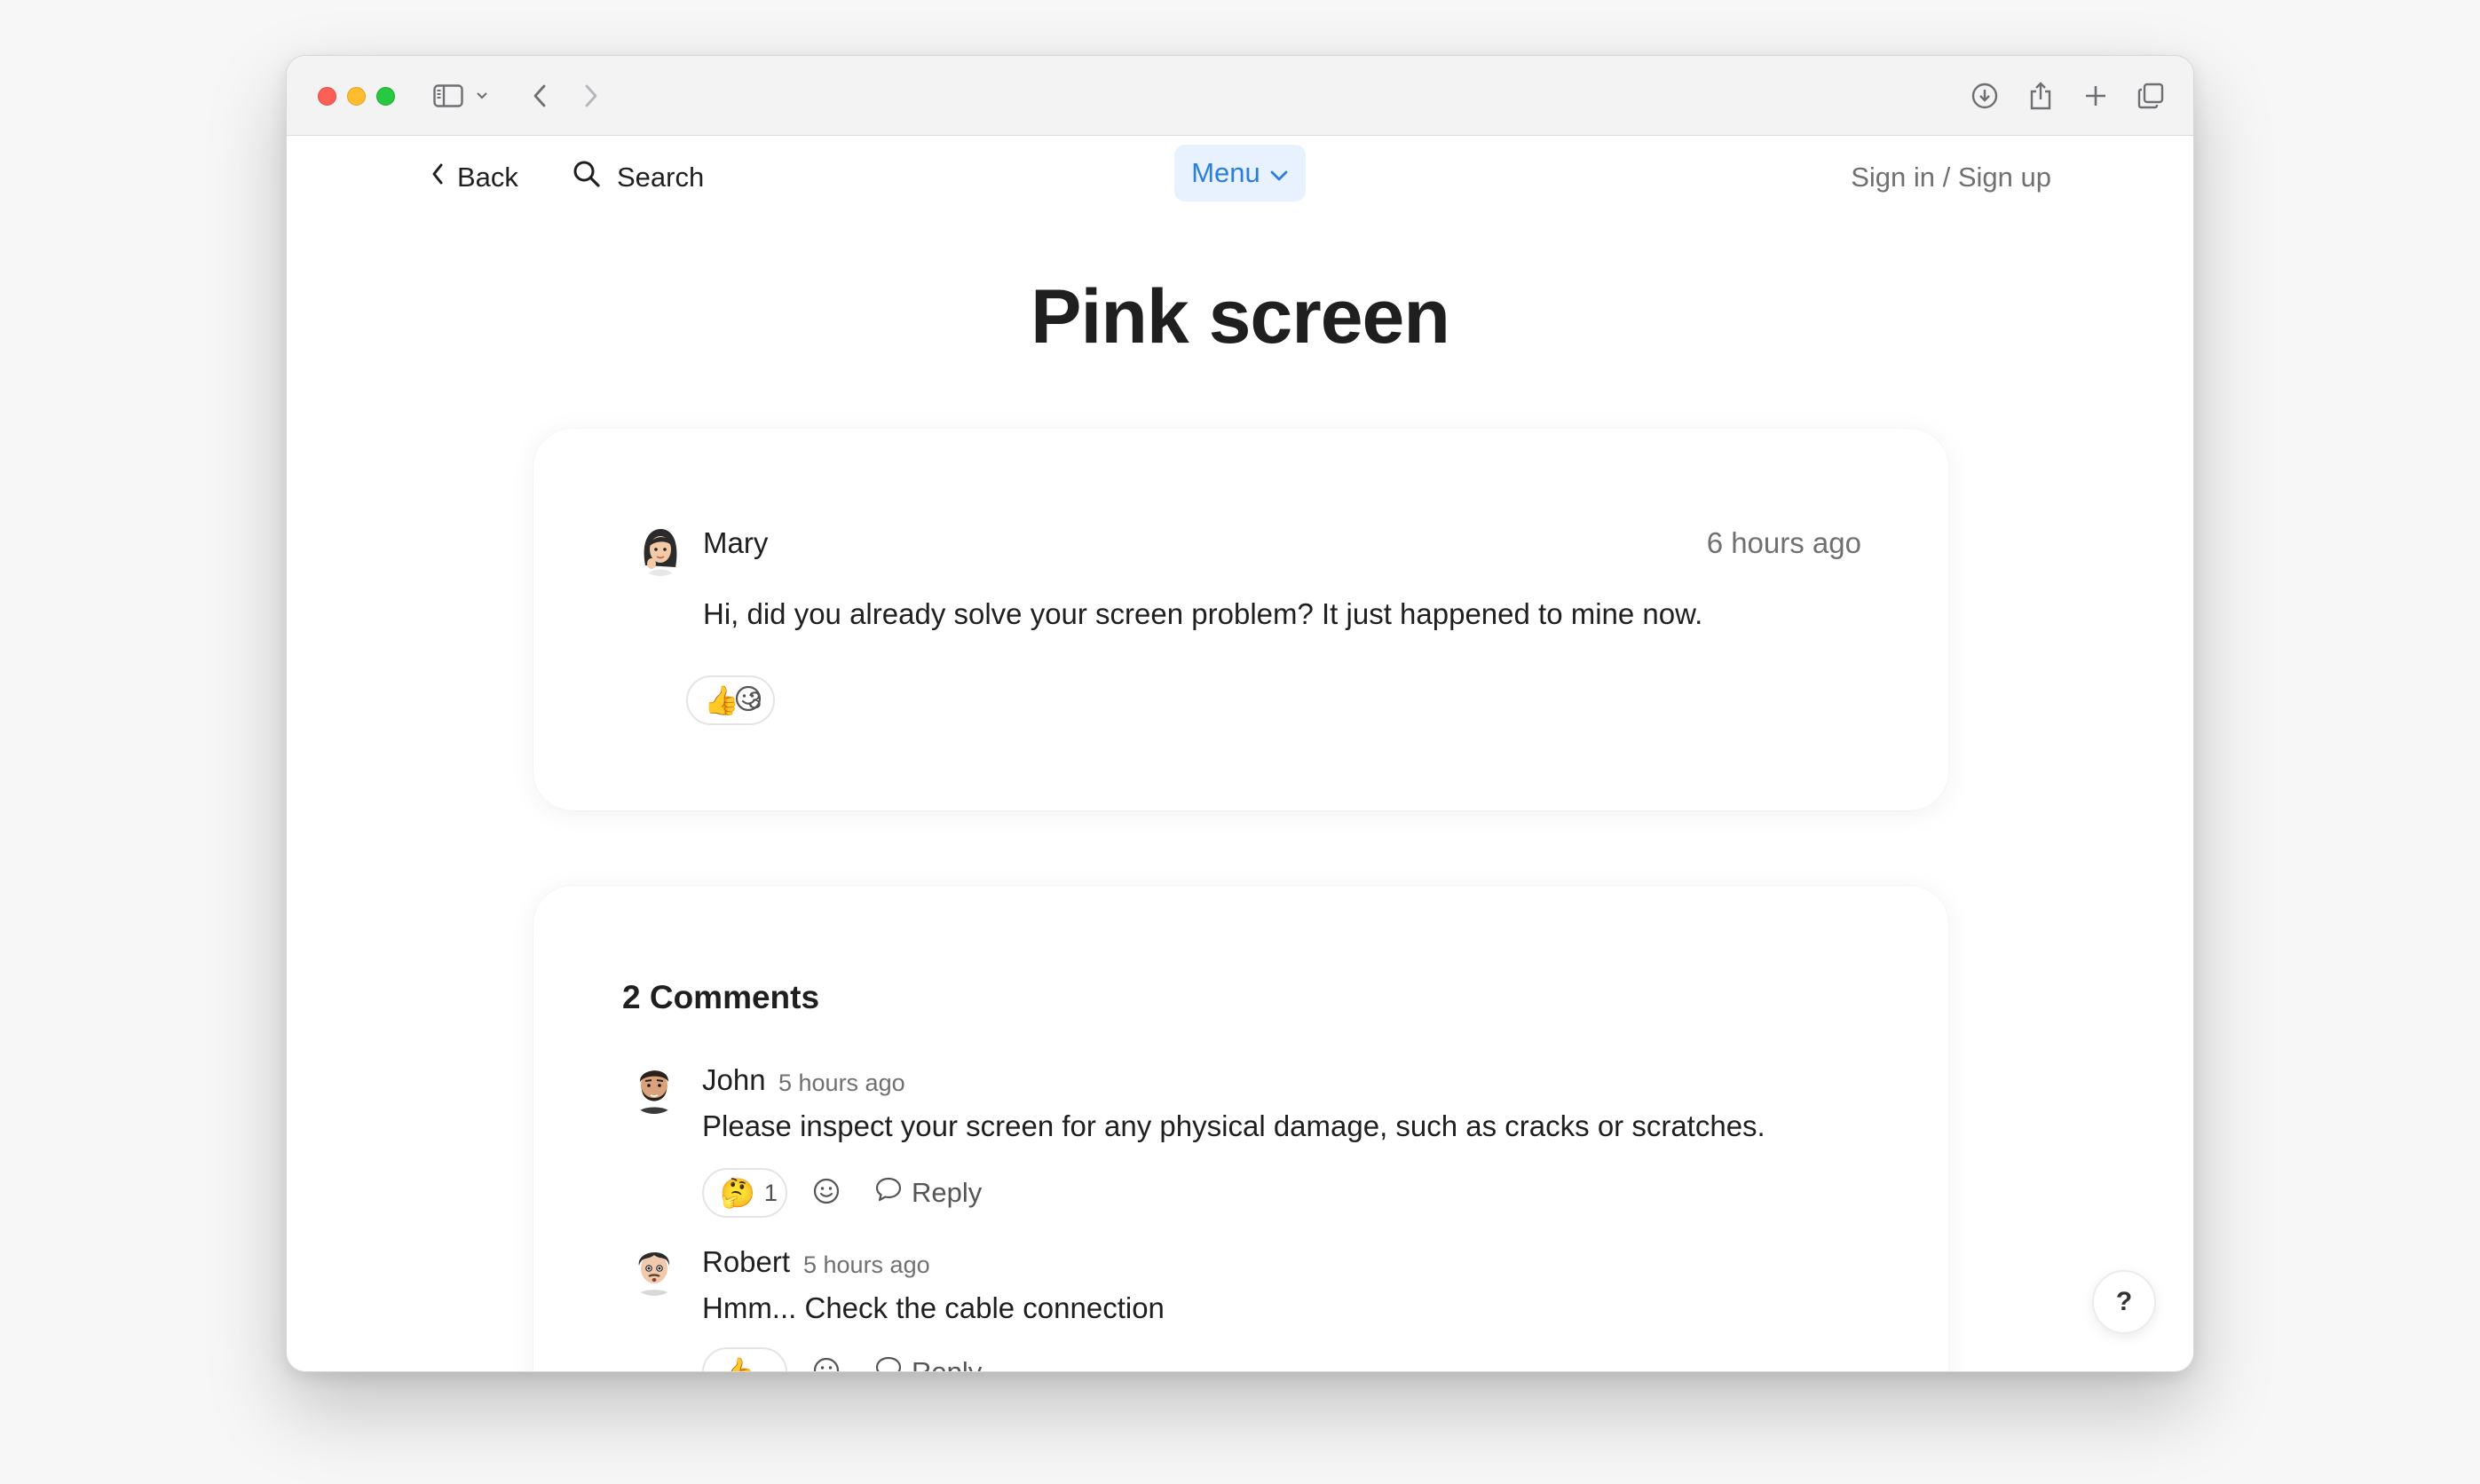  I want to click on tab-overview-icon, so click(2151, 95).